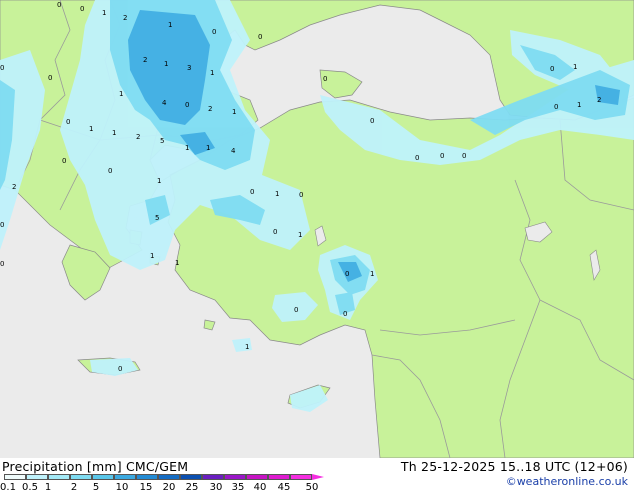  What do you see at coordinates (74, 487) in the screenshot?
I see `scale-label: 2` at bounding box center [74, 487].